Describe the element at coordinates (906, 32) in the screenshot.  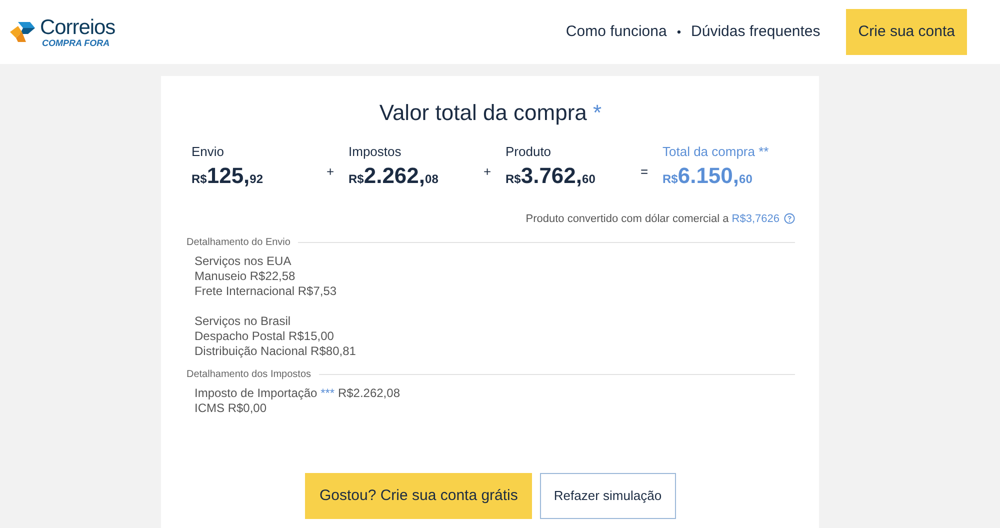
I see `create-account-button: Crie sua conta` at that location.